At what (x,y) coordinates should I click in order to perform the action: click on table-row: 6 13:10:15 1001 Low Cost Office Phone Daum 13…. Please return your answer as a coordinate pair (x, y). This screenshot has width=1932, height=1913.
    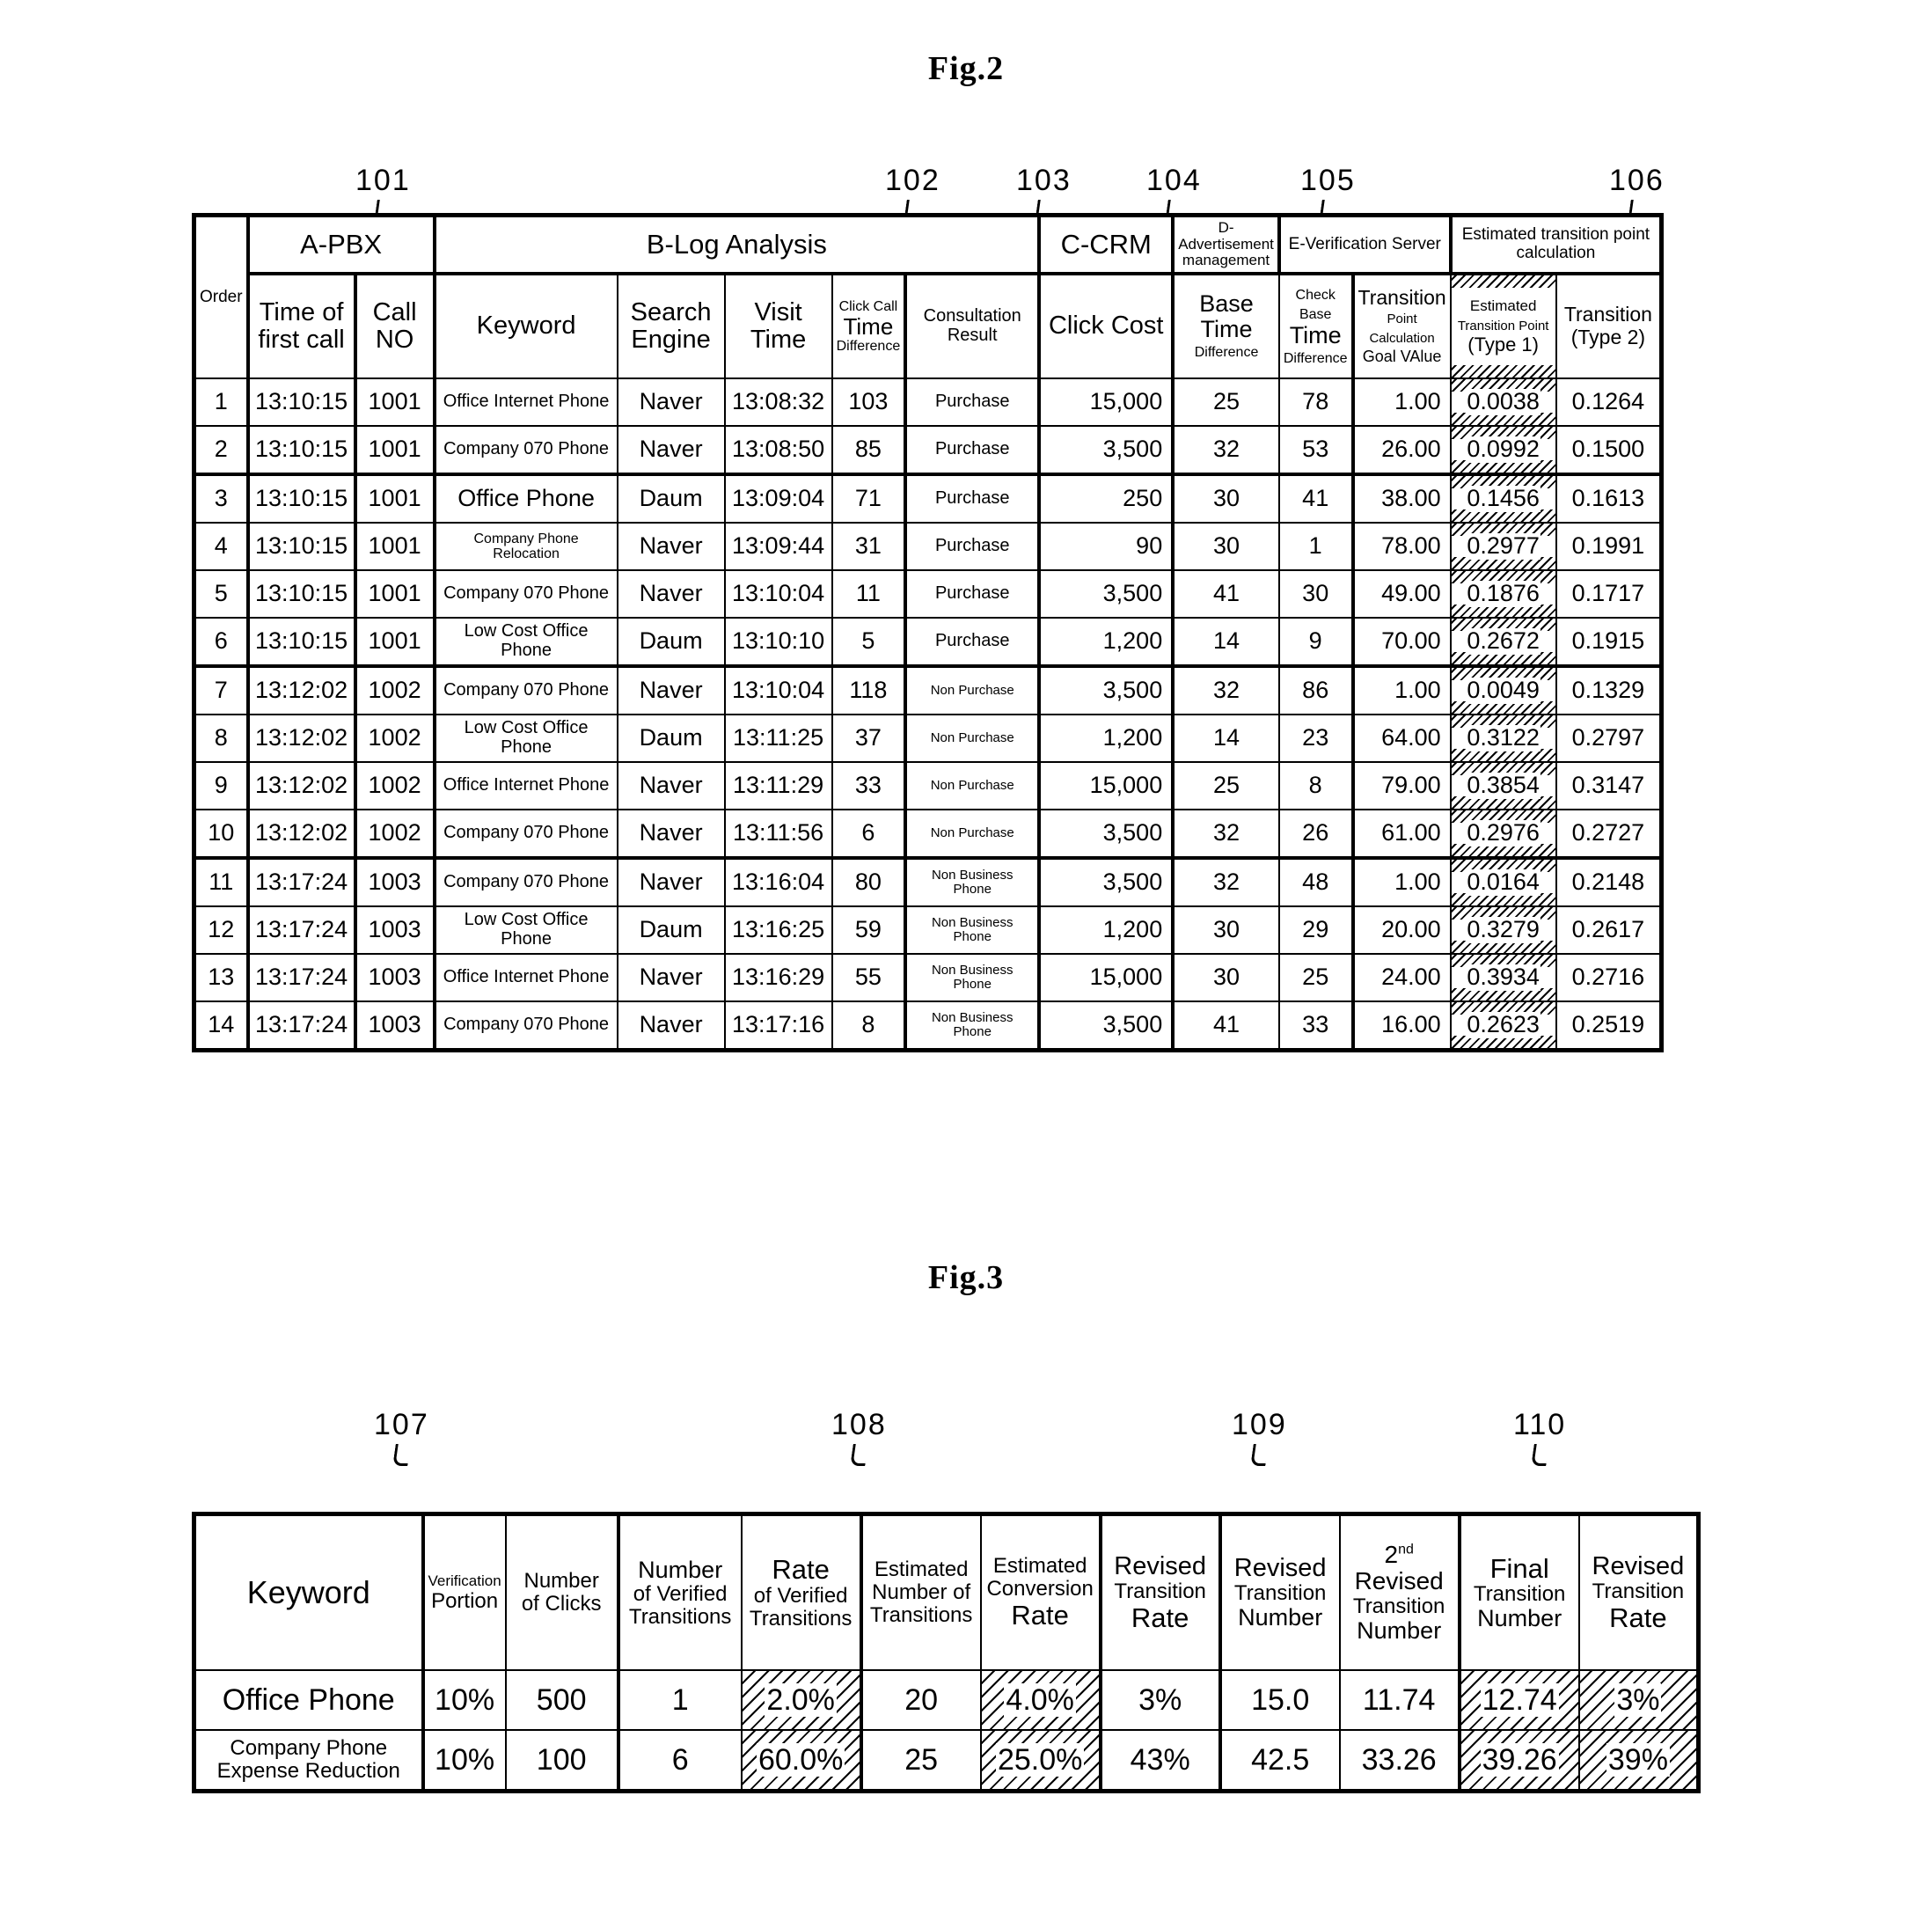
    Looking at the image, I should click on (928, 642).